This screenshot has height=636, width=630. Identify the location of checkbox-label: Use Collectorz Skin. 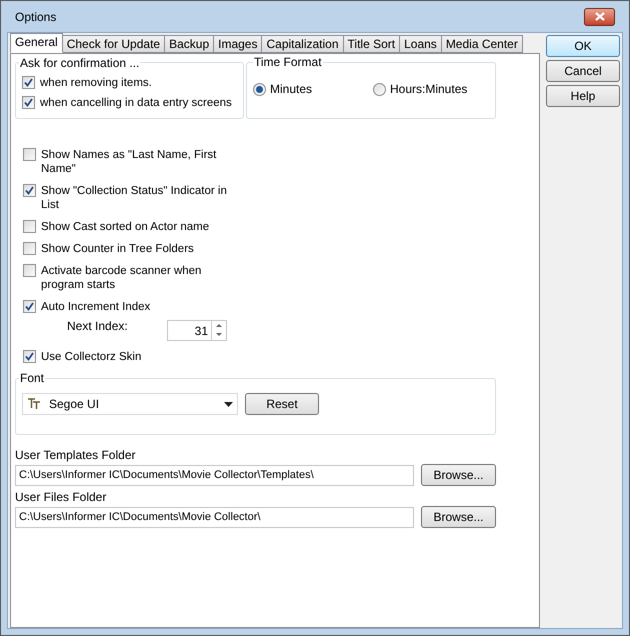
(91, 357).